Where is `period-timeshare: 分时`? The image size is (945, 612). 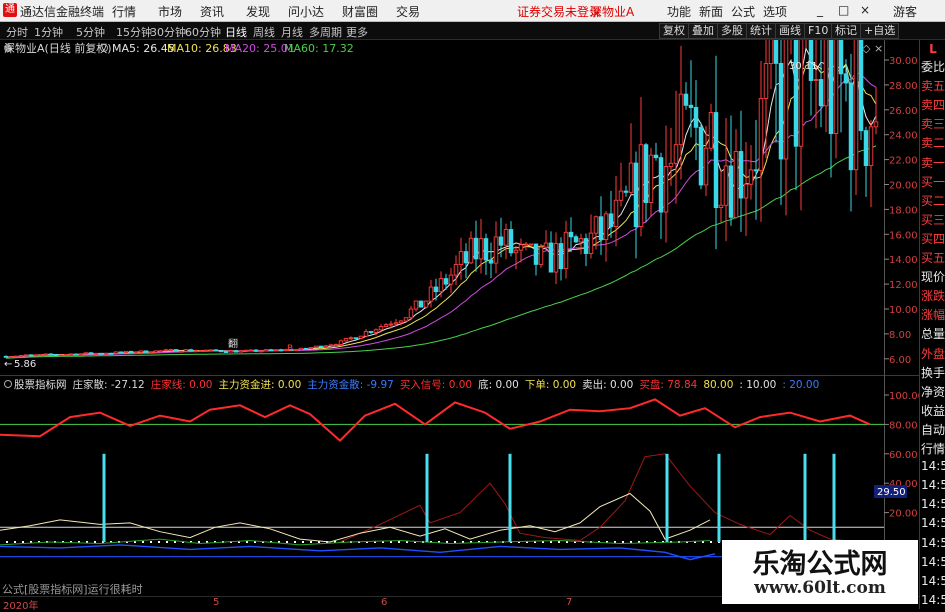 period-timeshare: 分时 is located at coordinates (17, 32).